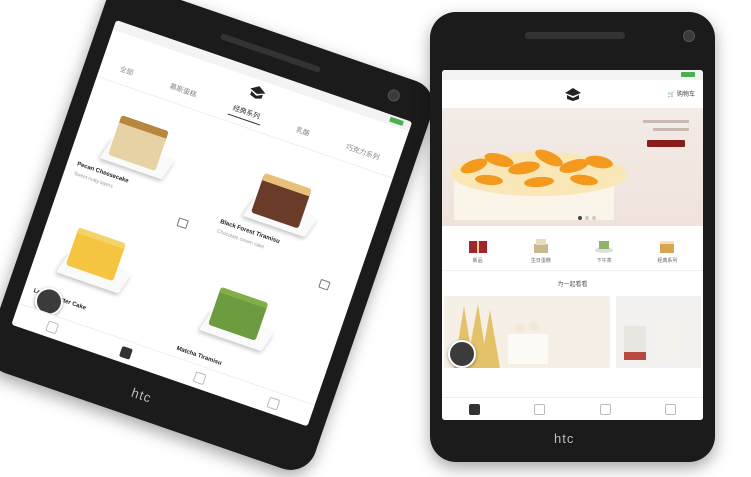  What do you see at coordinates (671, 95) in the screenshot?
I see `cart-icon: 🛒` at bounding box center [671, 95].